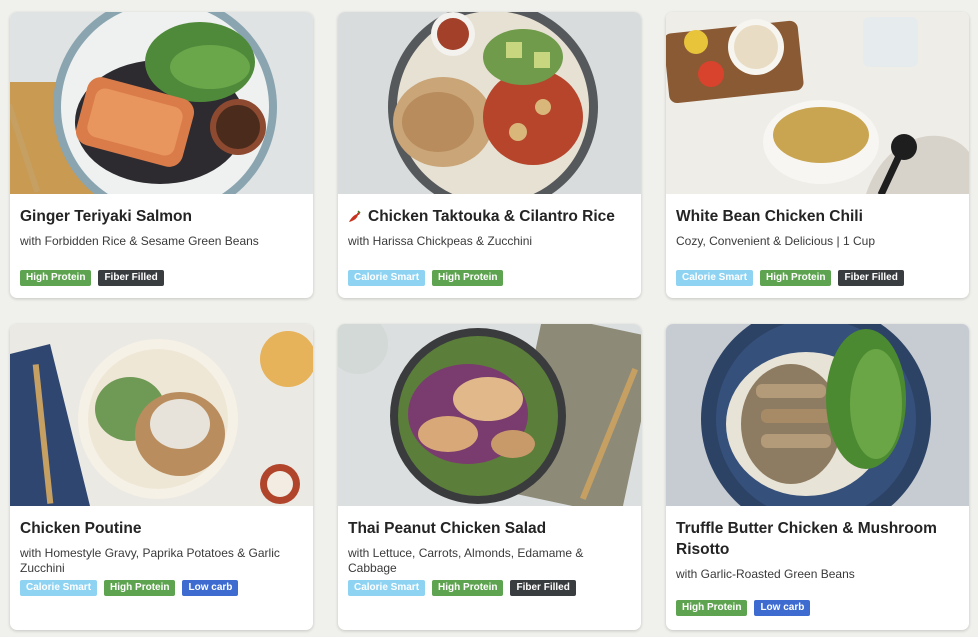 This screenshot has width=978, height=637. I want to click on meal-photo-chili, so click(817, 103).